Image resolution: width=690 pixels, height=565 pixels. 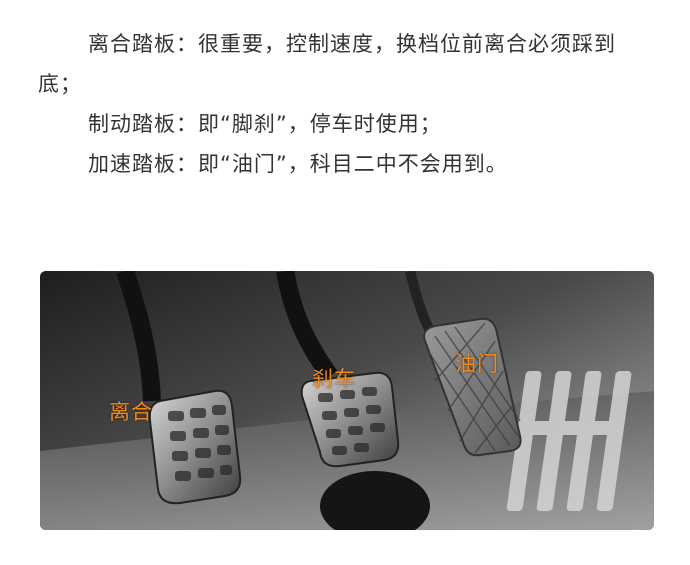 I want to click on accelerator-label: 油门, so click(x=477, y=364).